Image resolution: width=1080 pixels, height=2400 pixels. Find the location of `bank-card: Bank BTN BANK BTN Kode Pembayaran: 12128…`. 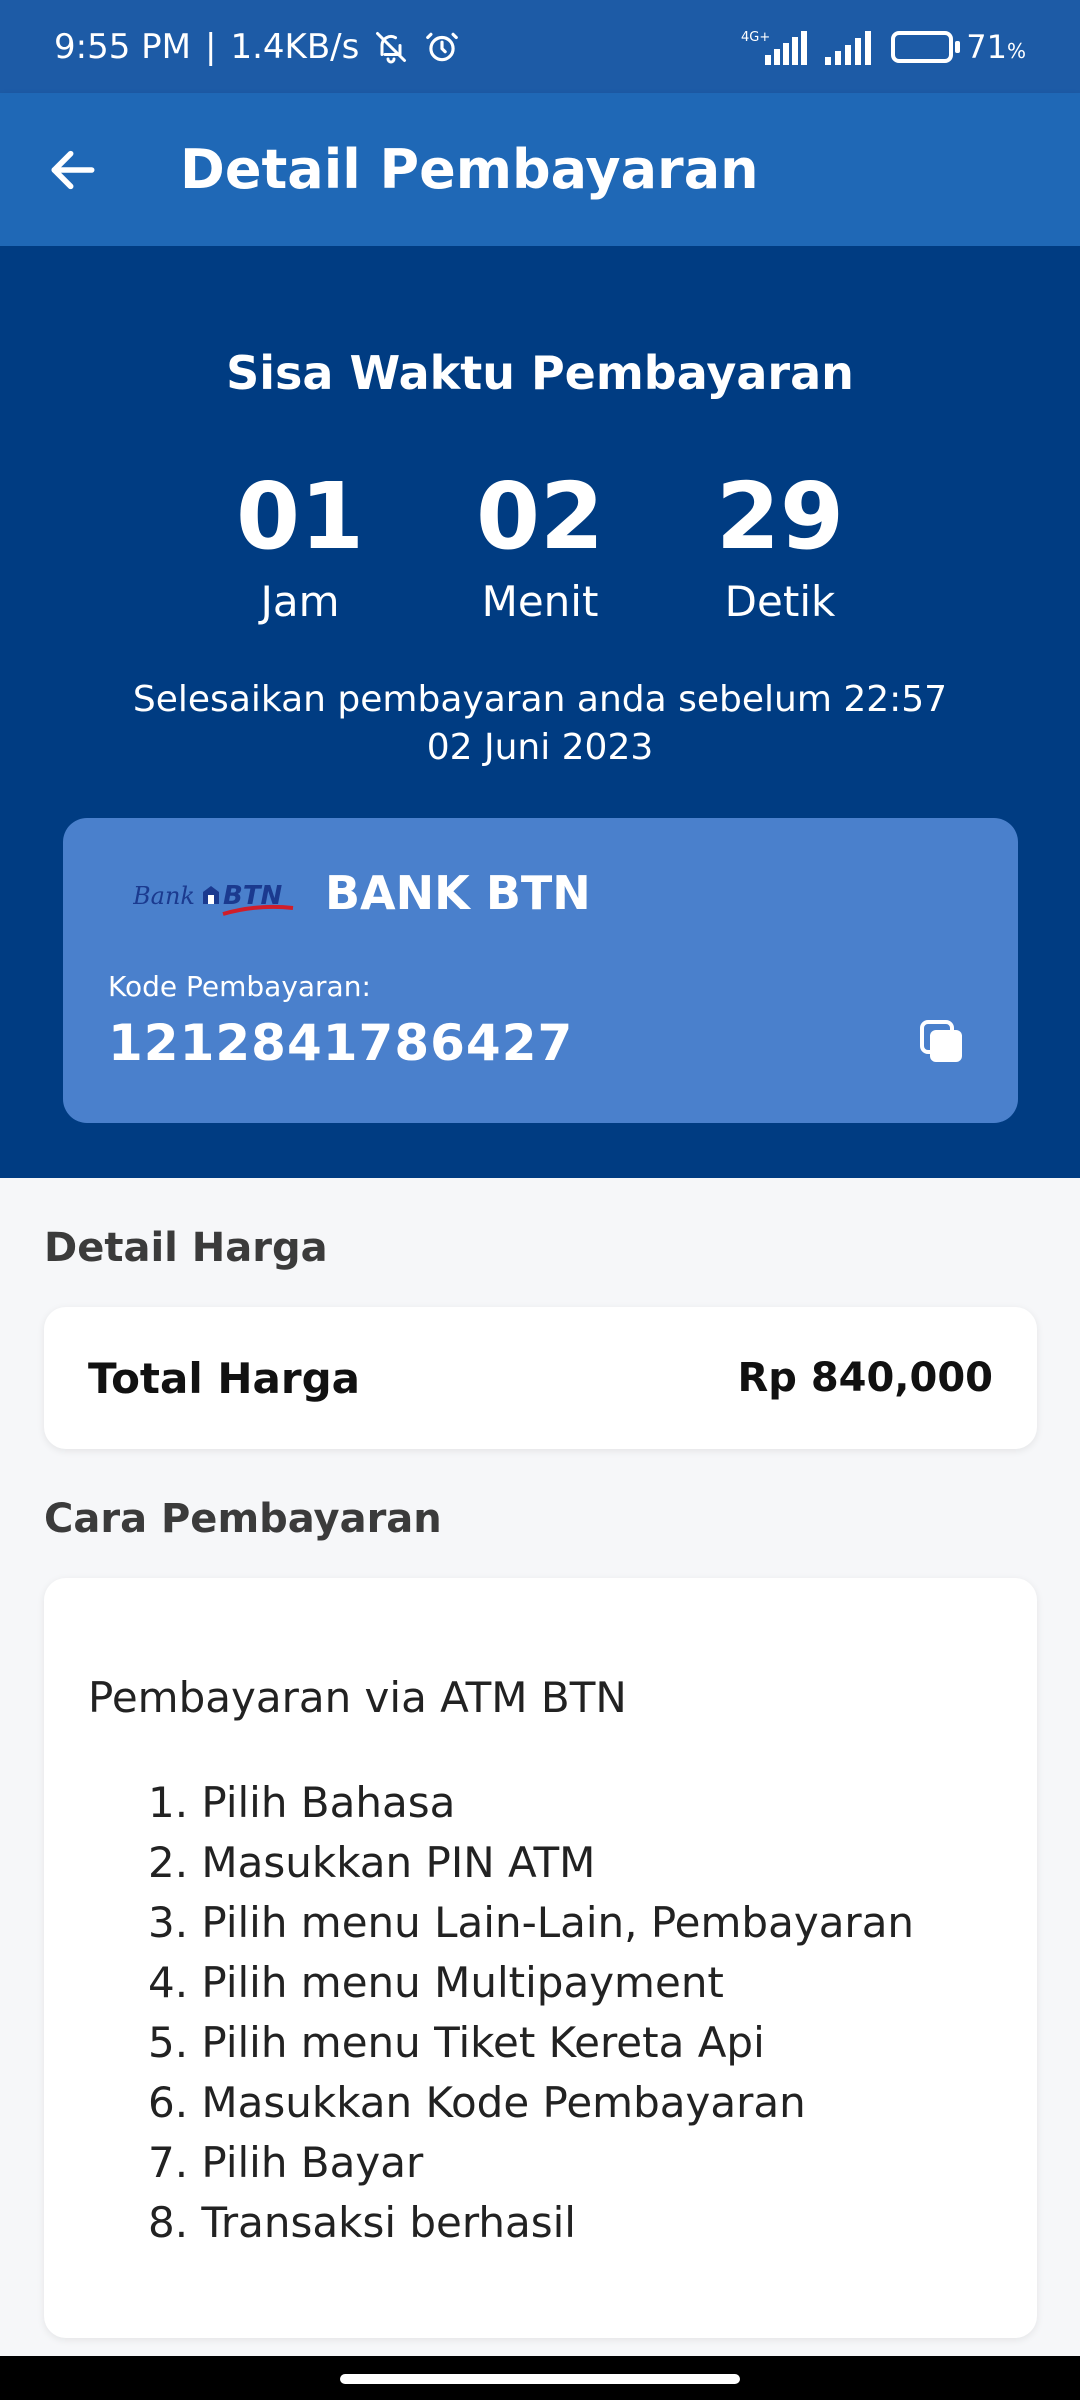

bank-card: Bank BTN BANK BTN Kode Pembayaran: 12128… is located at coordinates (540, 970).